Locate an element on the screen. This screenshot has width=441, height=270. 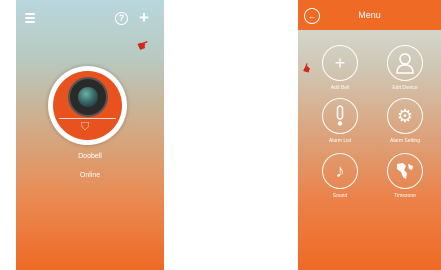
menu-item-edit-device: Edit Device is located at coordinates (405, 68).